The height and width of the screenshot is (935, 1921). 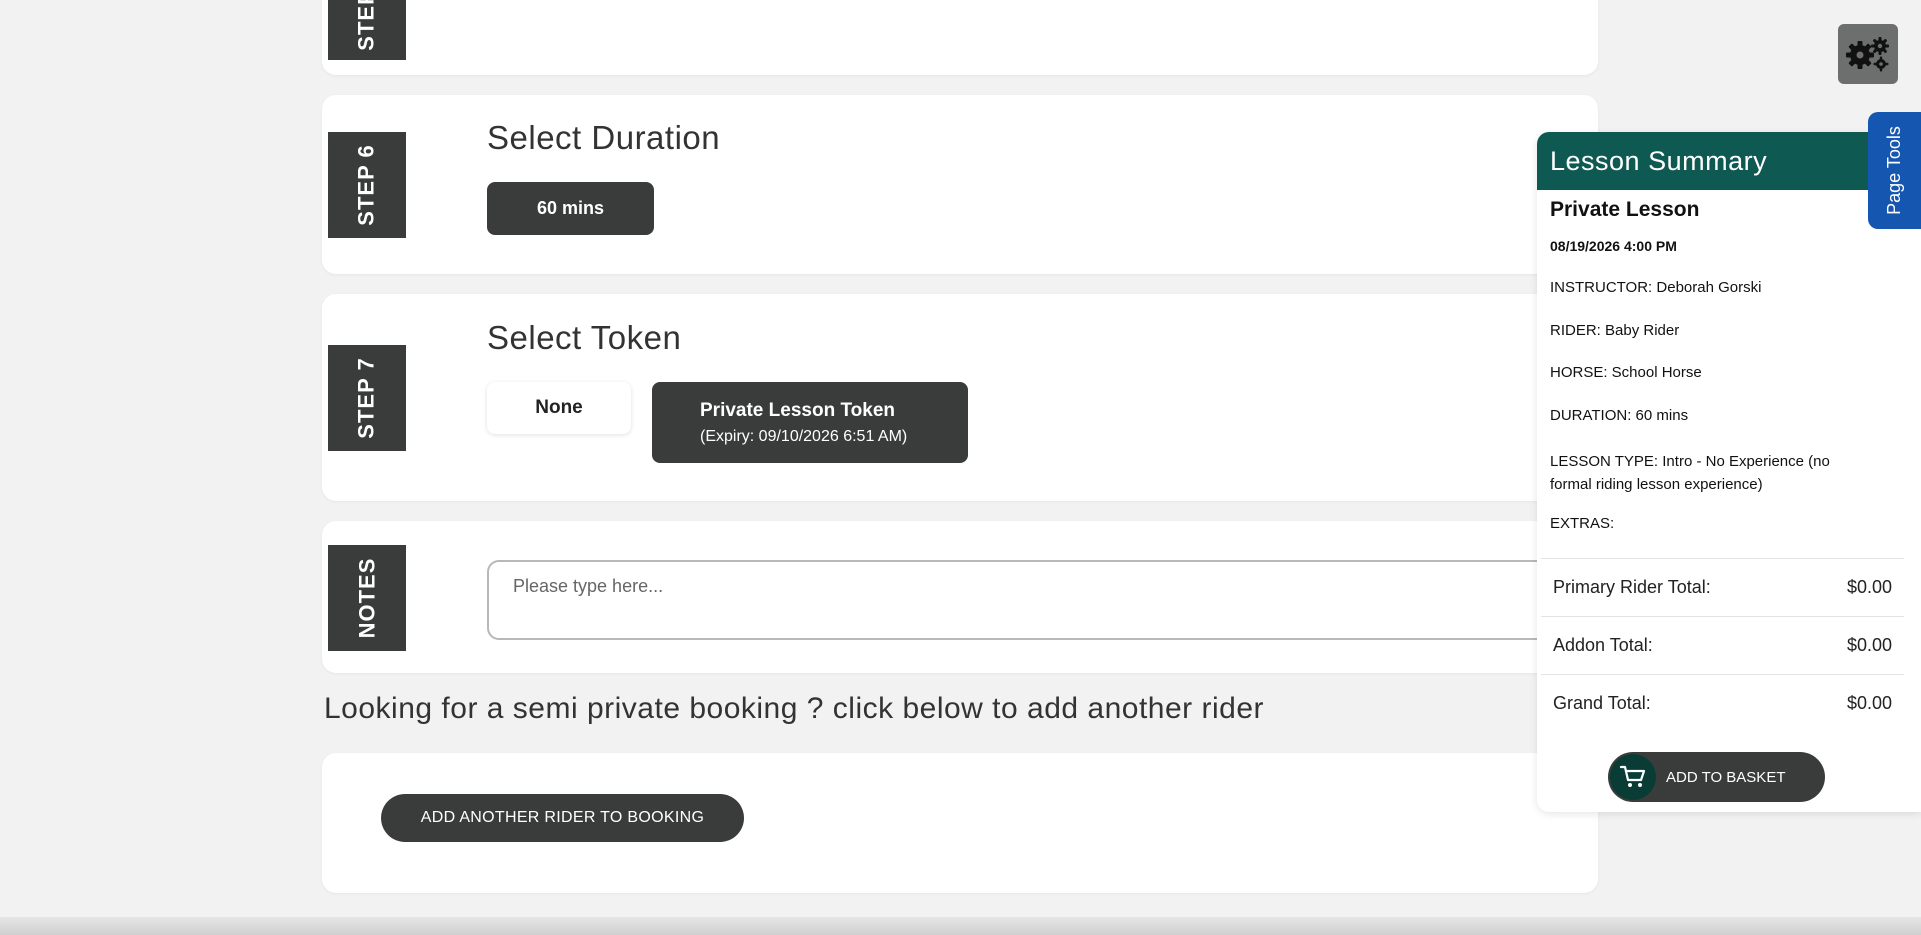 What do you see at coordinates (1602, 703) in the screenshot?
I see `grand-total-label: Grand Total:` at bounding box center [1602, 703].